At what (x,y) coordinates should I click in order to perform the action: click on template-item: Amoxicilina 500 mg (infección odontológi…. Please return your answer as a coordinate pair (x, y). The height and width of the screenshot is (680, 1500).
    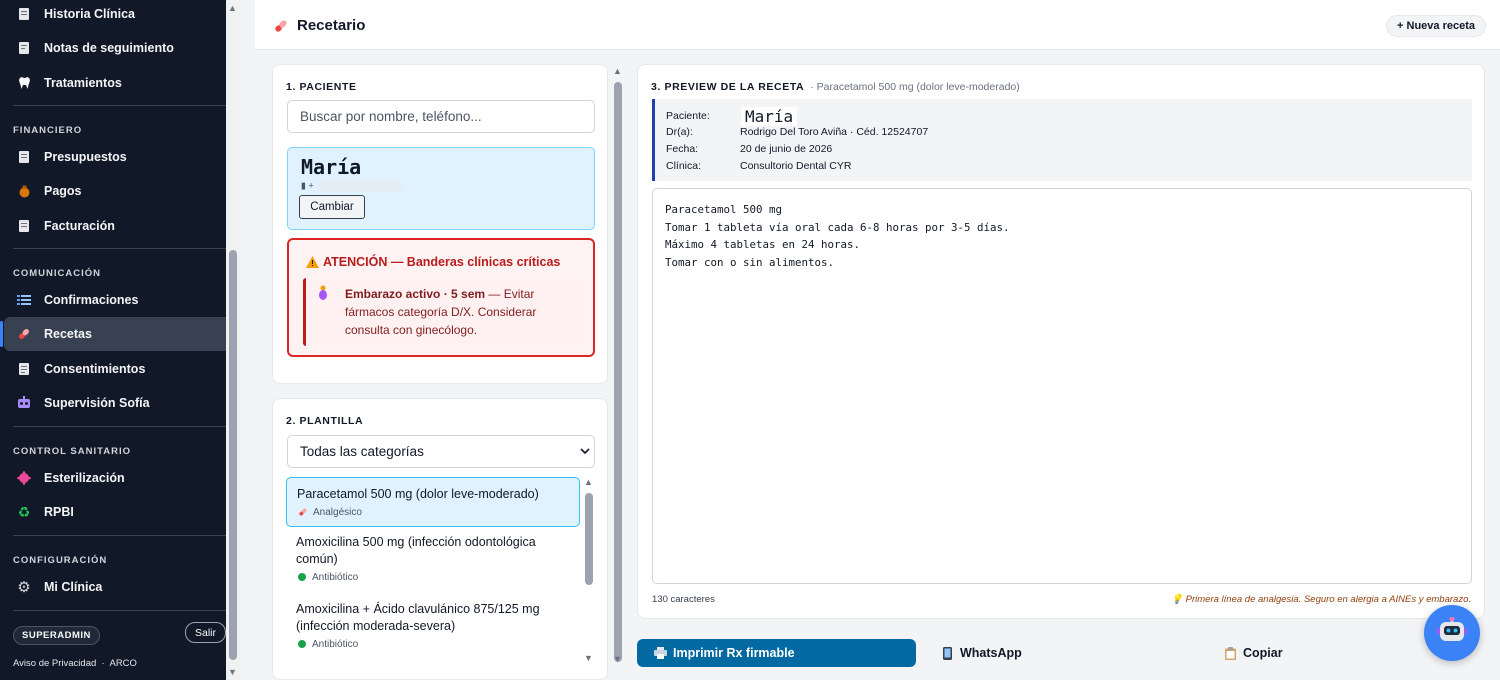
    Looking at the image, I should click on (433, 558).